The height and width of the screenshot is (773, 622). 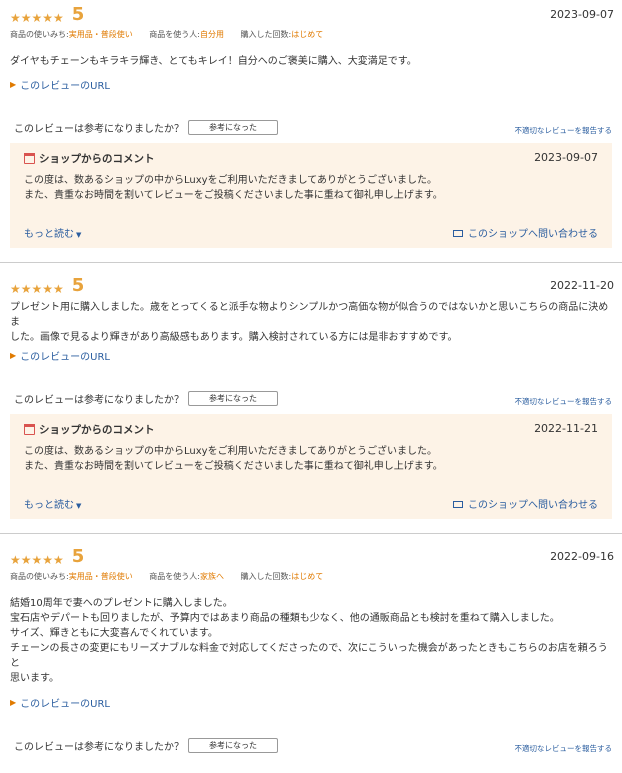 What do you see at coordinates (312, 13) in the screenshot?
I see `review-header: ★★★★★ 5 2023-09-07` at bounding box center [312, 13].